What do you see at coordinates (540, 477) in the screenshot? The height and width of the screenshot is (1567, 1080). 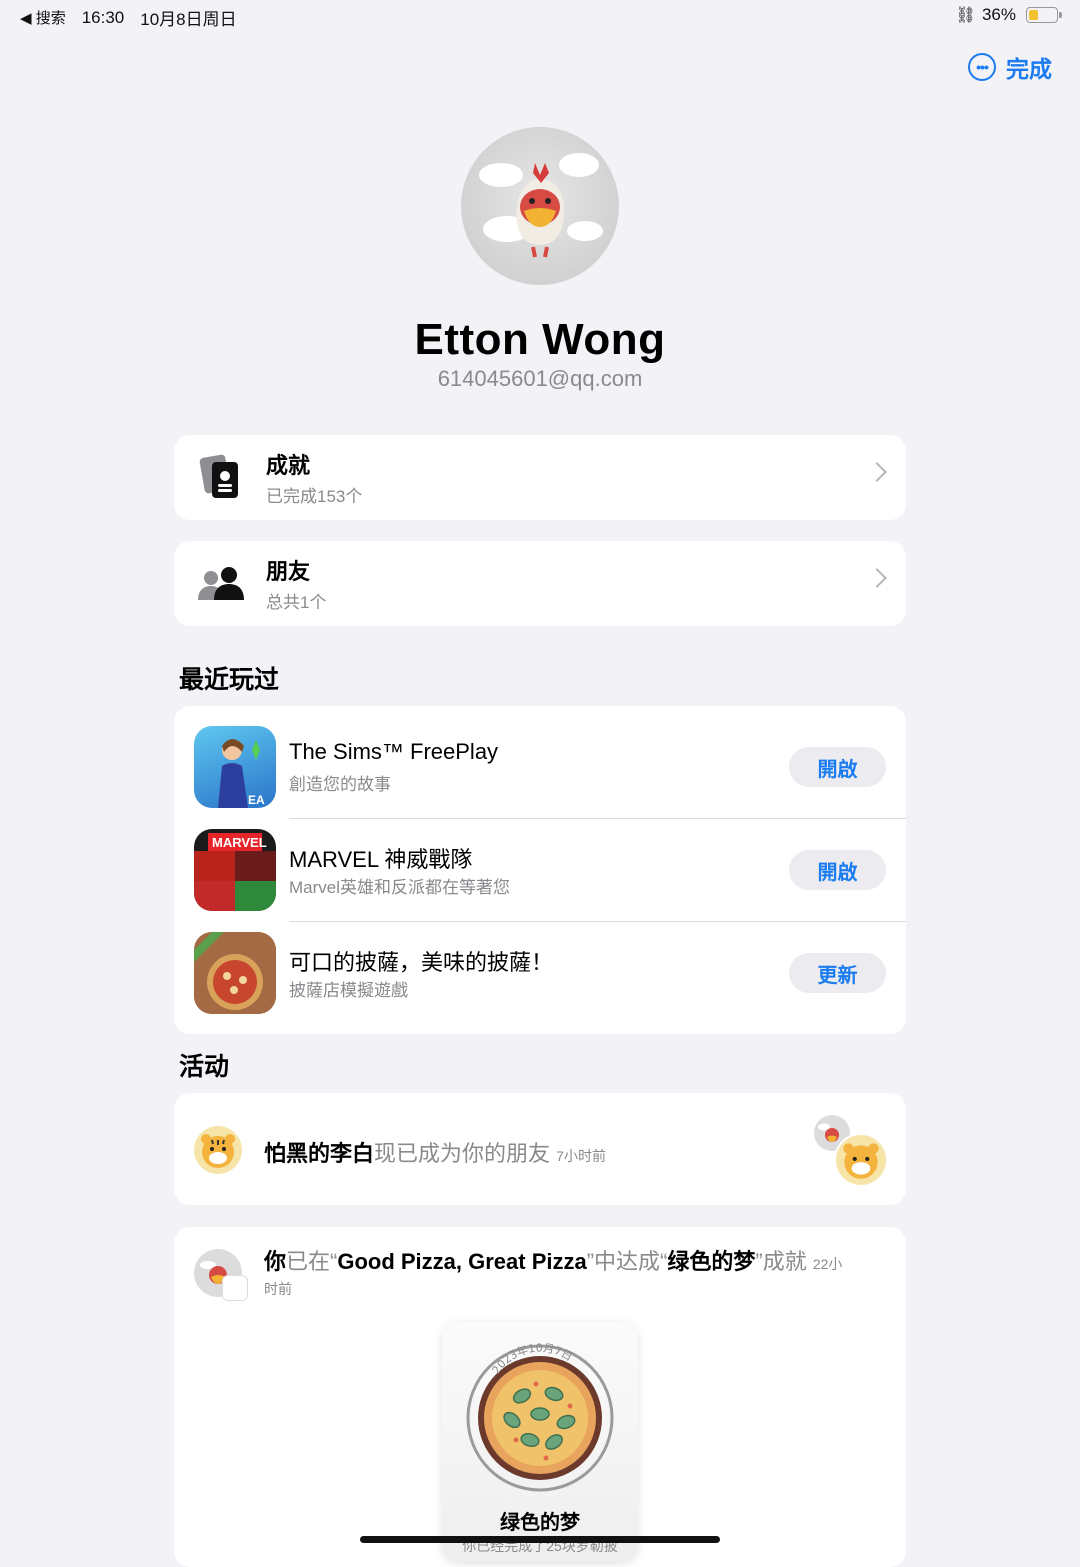 I see `achievements-row: 成就 已完成153个` at bounding box center [540, 477].